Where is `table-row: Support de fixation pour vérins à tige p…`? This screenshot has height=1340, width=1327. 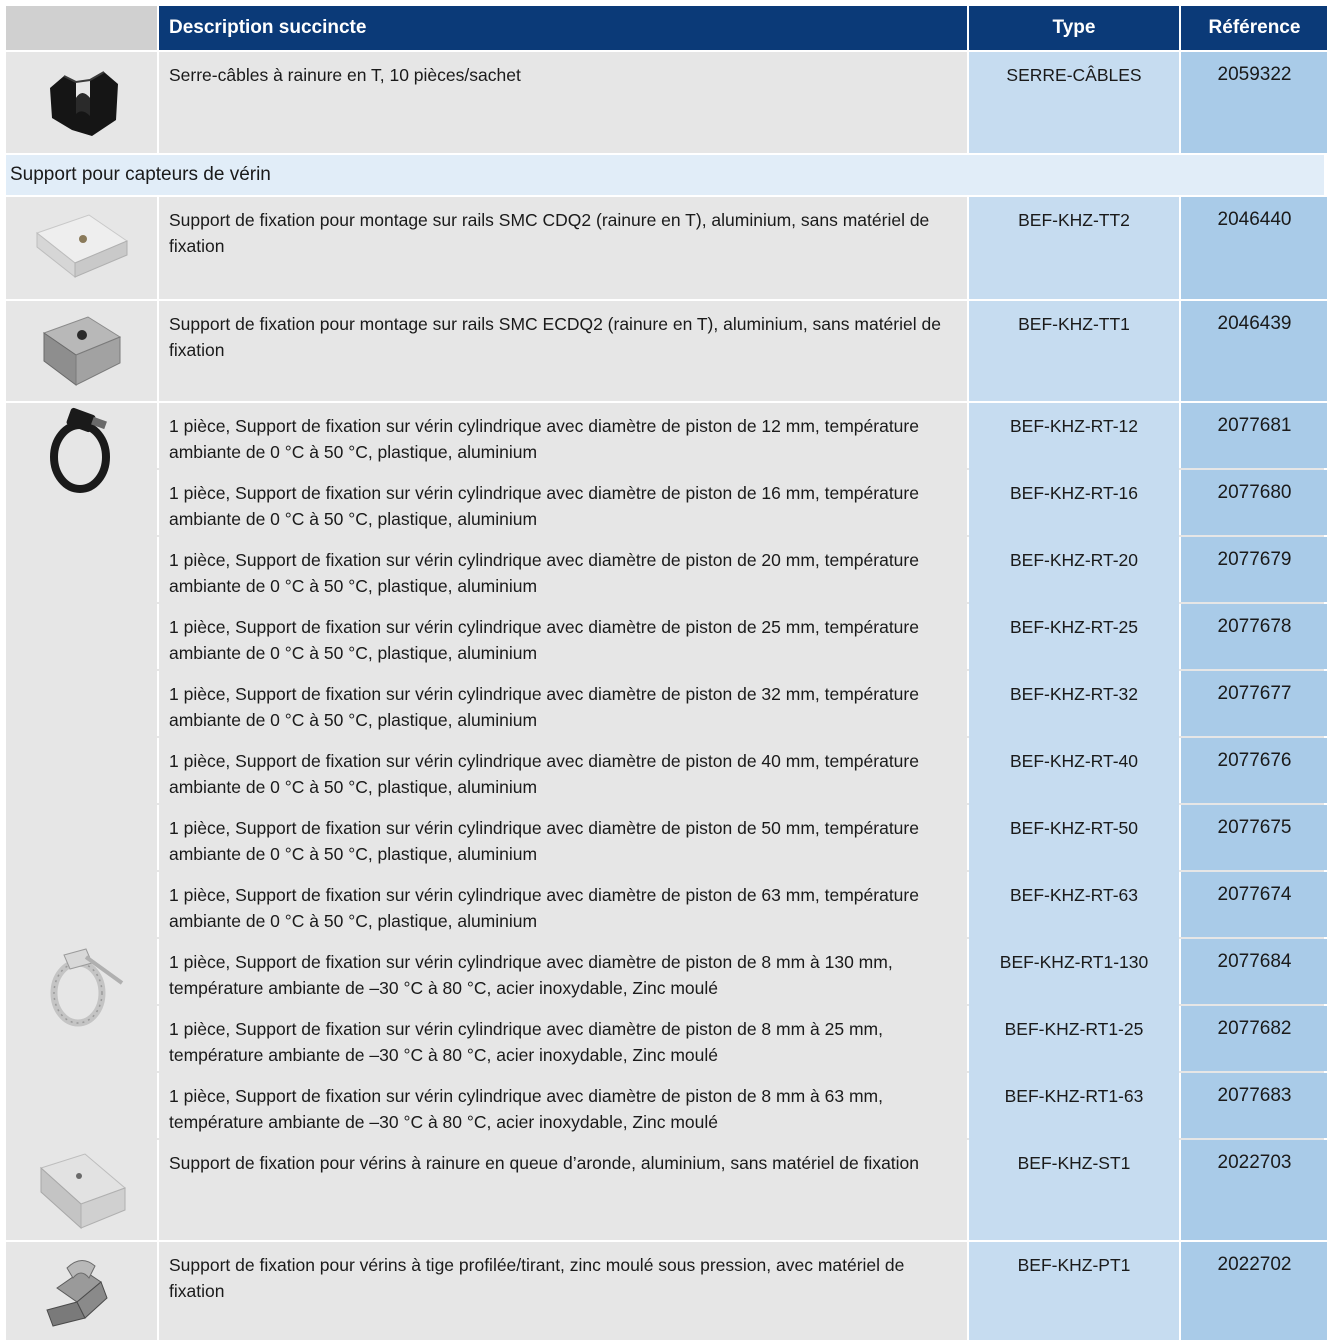 table-row: Support de fixation pour vérins à tige p… is located at coordinates (666, 1290).